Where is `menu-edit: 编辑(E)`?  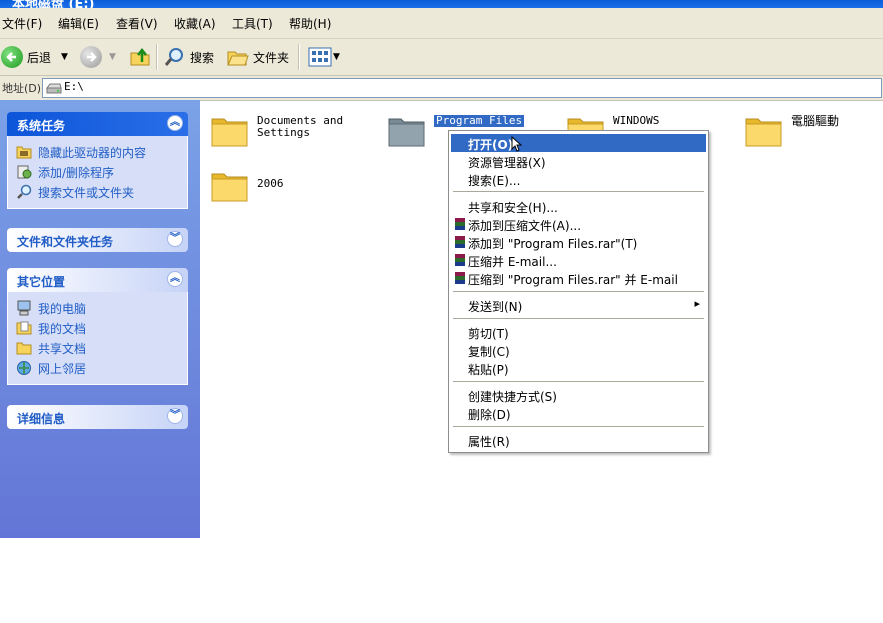 menu-edit: 编辑(E) is located at coordinates (78, 23).